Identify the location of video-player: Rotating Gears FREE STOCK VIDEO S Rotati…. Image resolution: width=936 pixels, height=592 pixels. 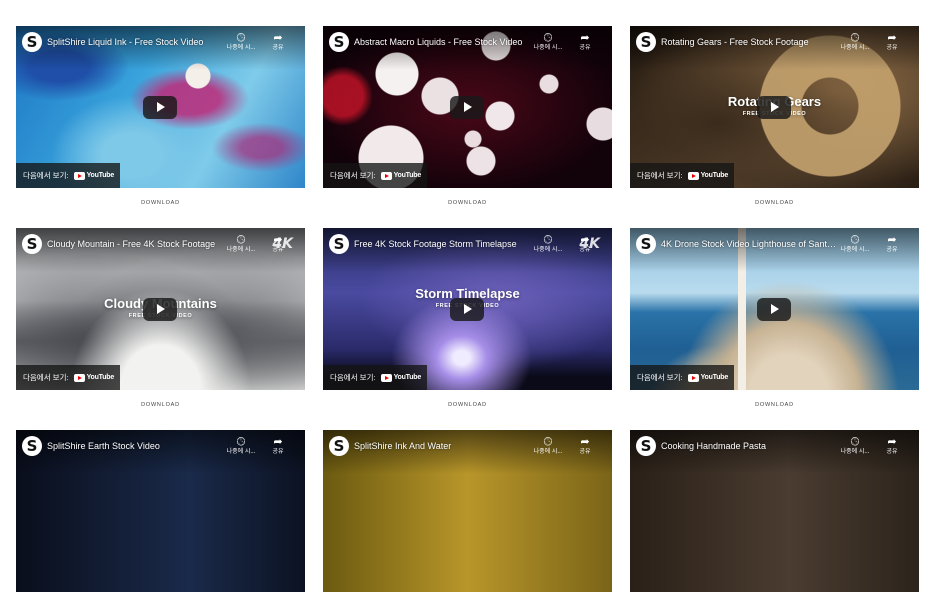
(774, 107).